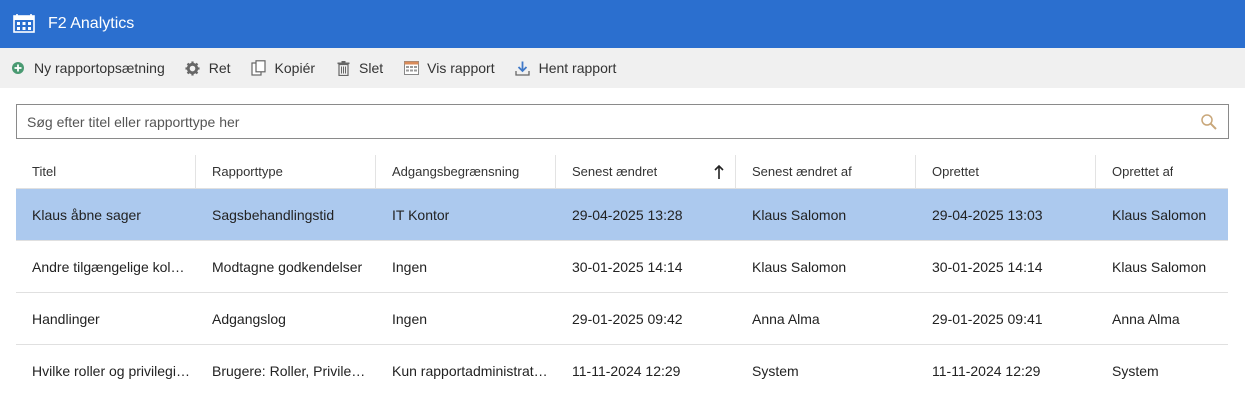 The height and width of the screenshot is (396, 1245). What do you see at coordinates (1209, 122) in the screenshot?
I see `search-icon` at bounding box center [1209, 122].